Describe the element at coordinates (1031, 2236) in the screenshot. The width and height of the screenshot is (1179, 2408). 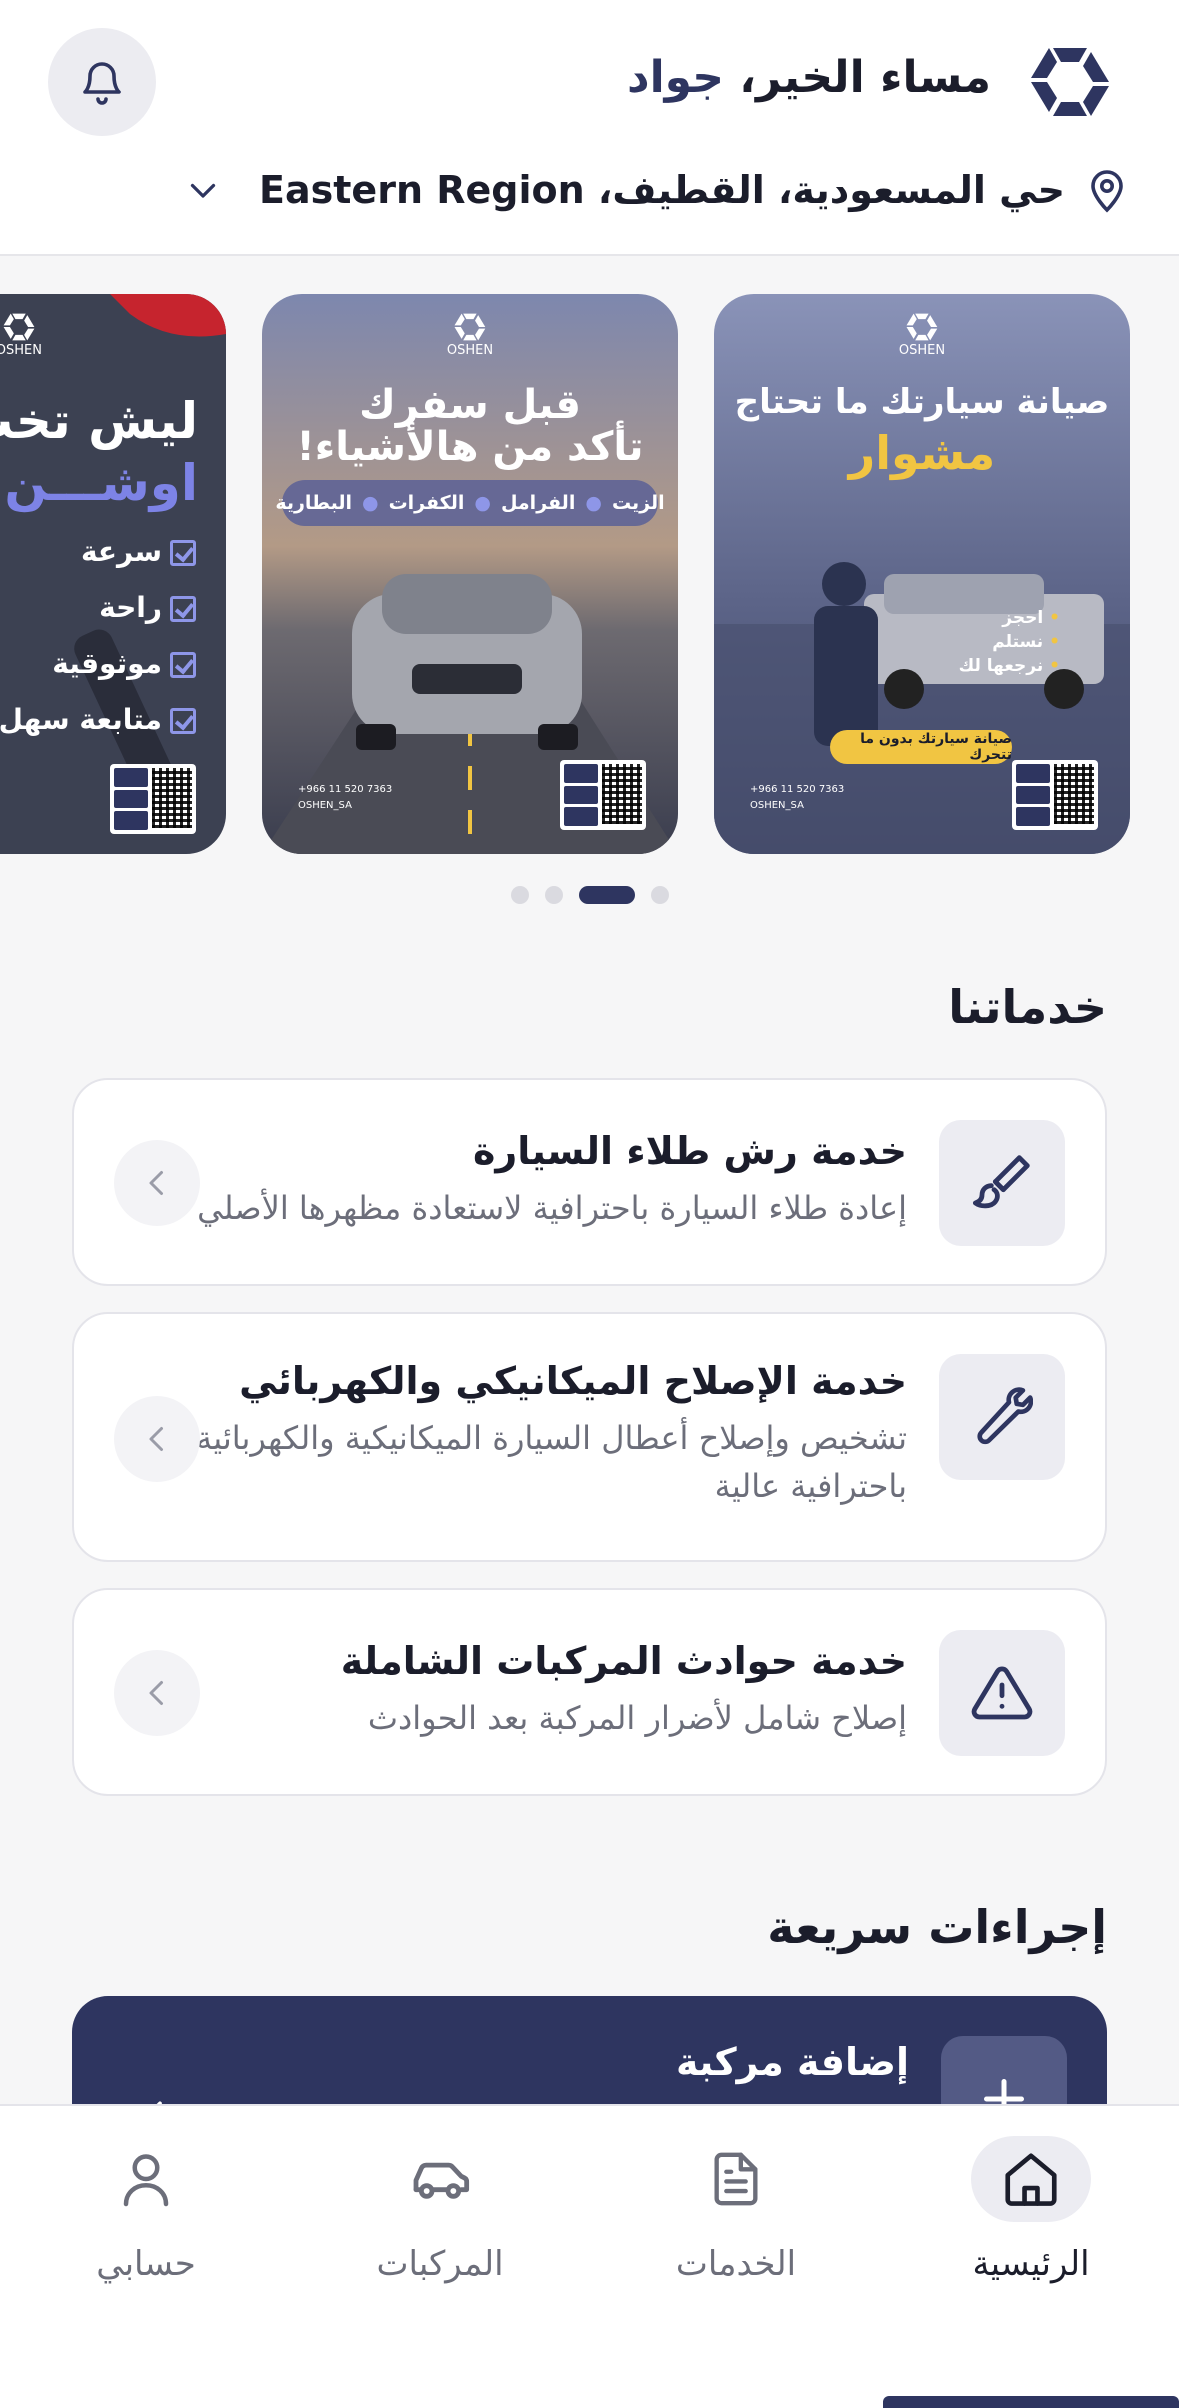
I see `nav-item-home: الرئيسية` at that location.